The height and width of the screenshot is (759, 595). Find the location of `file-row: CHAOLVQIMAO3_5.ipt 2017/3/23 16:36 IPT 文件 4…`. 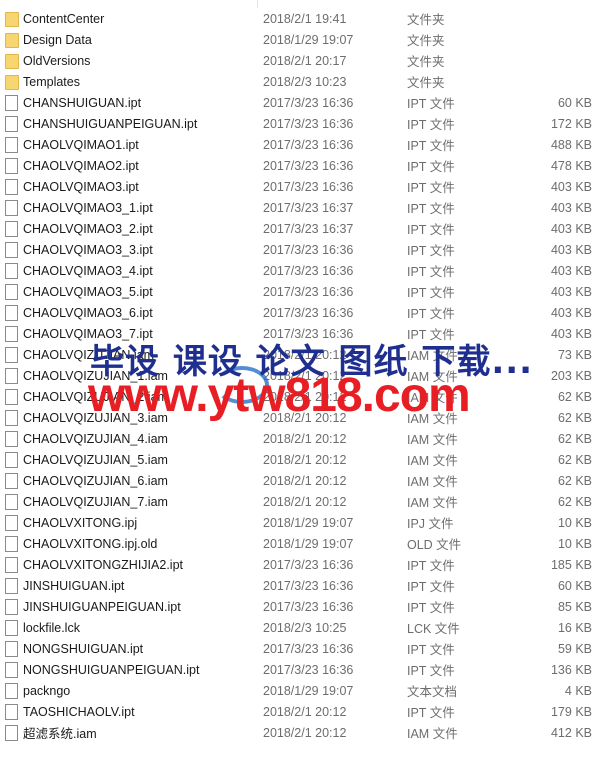

file-row: CHAOLVQIMAO3_5.ipt 2017/3/23 16:36 IPT 文件 4… is located at coordinates (297, 291).